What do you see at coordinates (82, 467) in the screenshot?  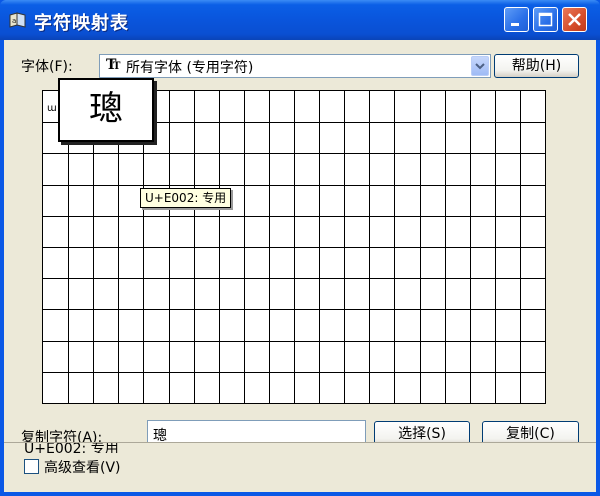 I see `advanced-view-label: 高级查看(V)` at bounding box center [82, 467].